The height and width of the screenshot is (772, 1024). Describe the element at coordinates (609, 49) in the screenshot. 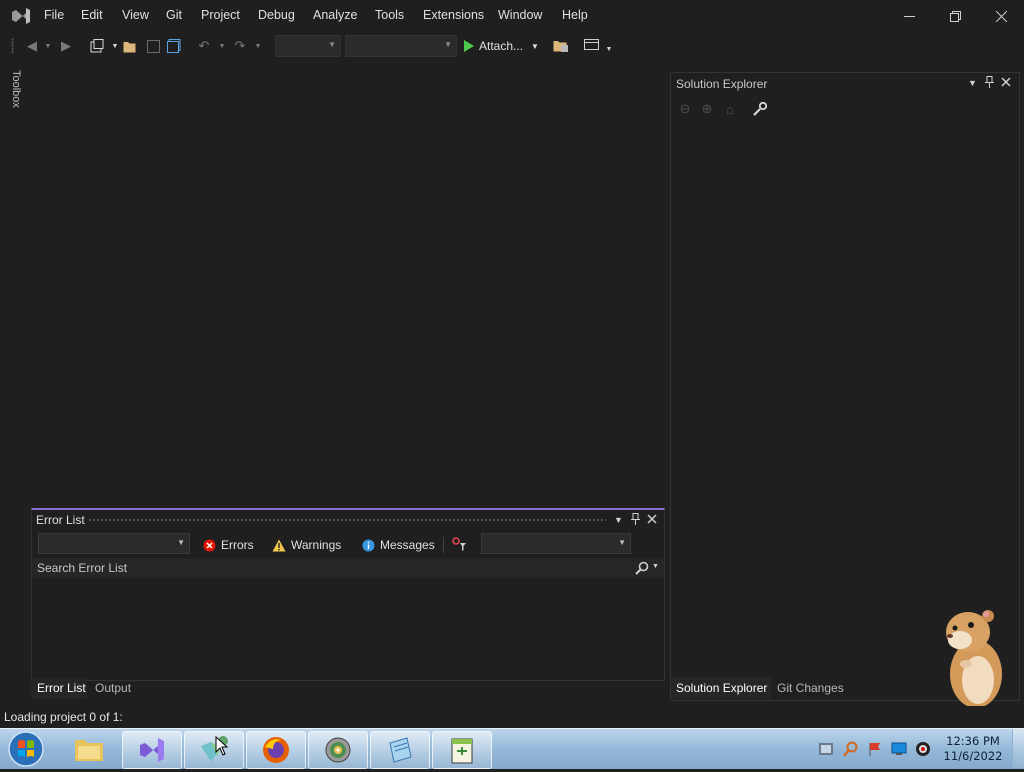

I see `toolbar-overflow-icon: ▼` at that location.